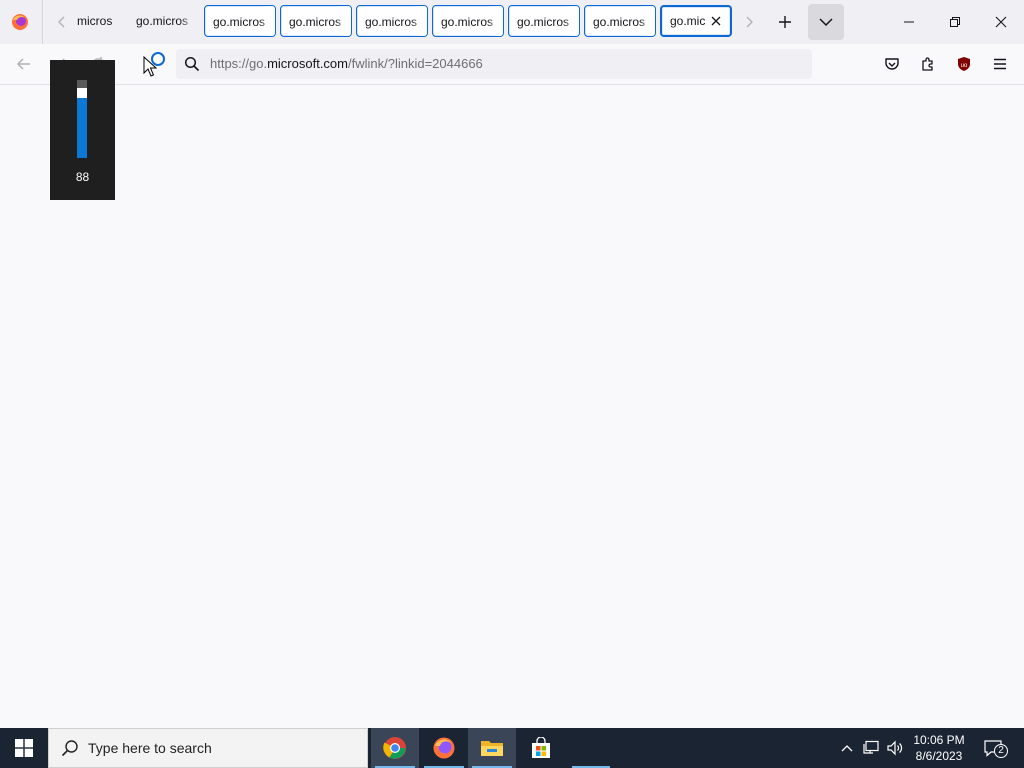  Describe the element at coordinates (239, 63) in the screenshot. I see `url-prefix: https://go.` at that location.